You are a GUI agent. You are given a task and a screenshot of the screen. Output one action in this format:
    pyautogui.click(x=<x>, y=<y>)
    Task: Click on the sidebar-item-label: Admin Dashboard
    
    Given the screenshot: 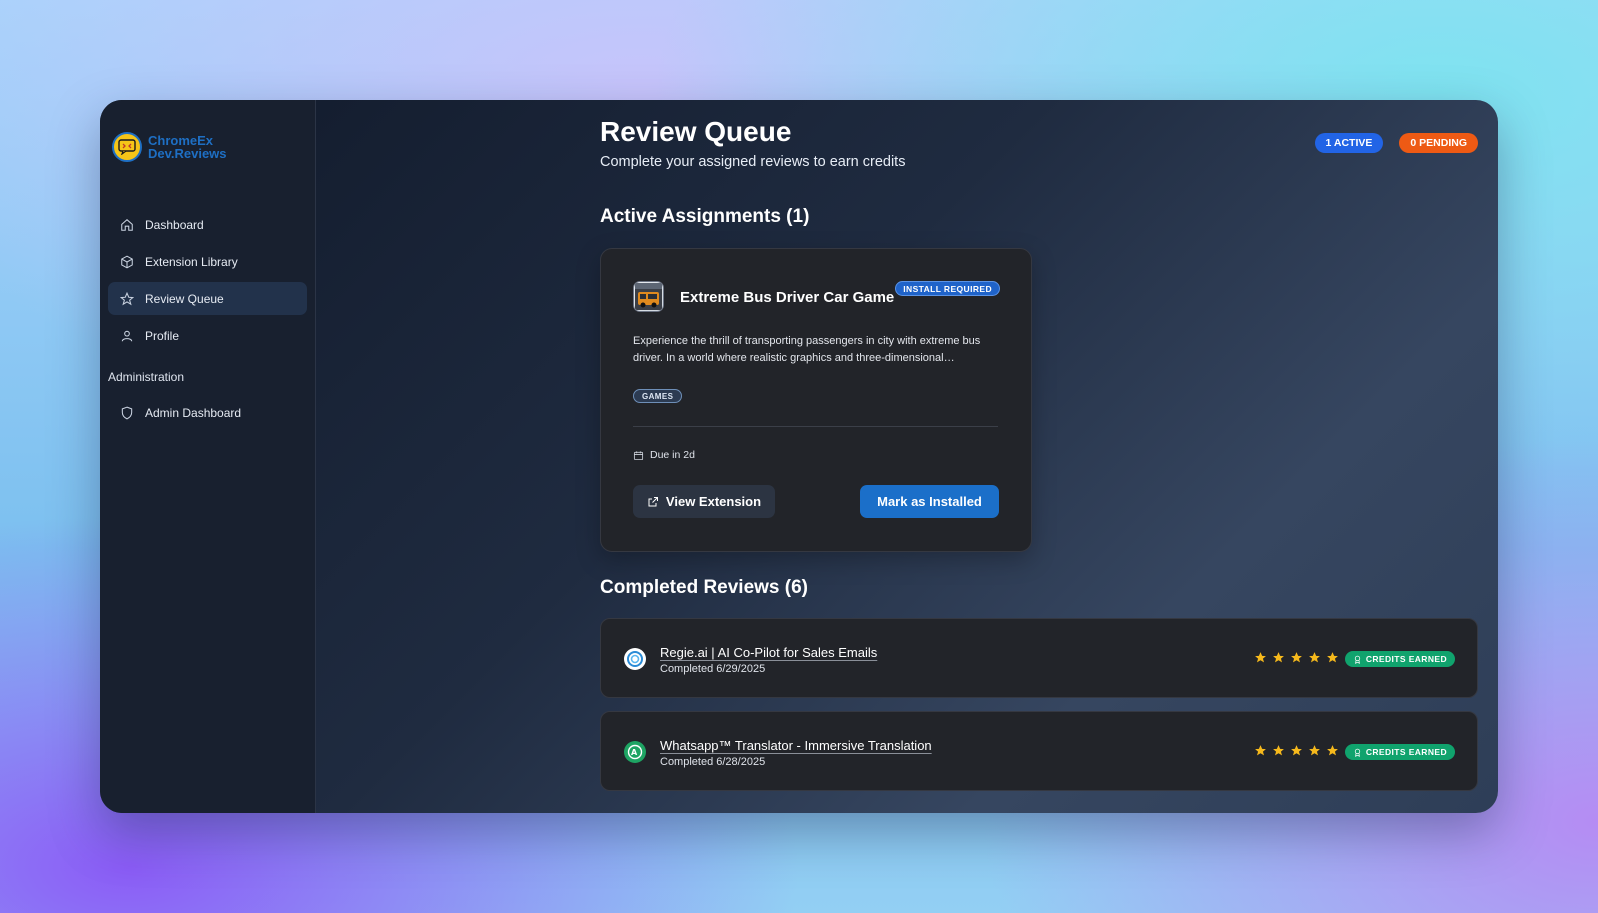 What is the action you would take?
    pyautogui.click(x=193, y=412)
    